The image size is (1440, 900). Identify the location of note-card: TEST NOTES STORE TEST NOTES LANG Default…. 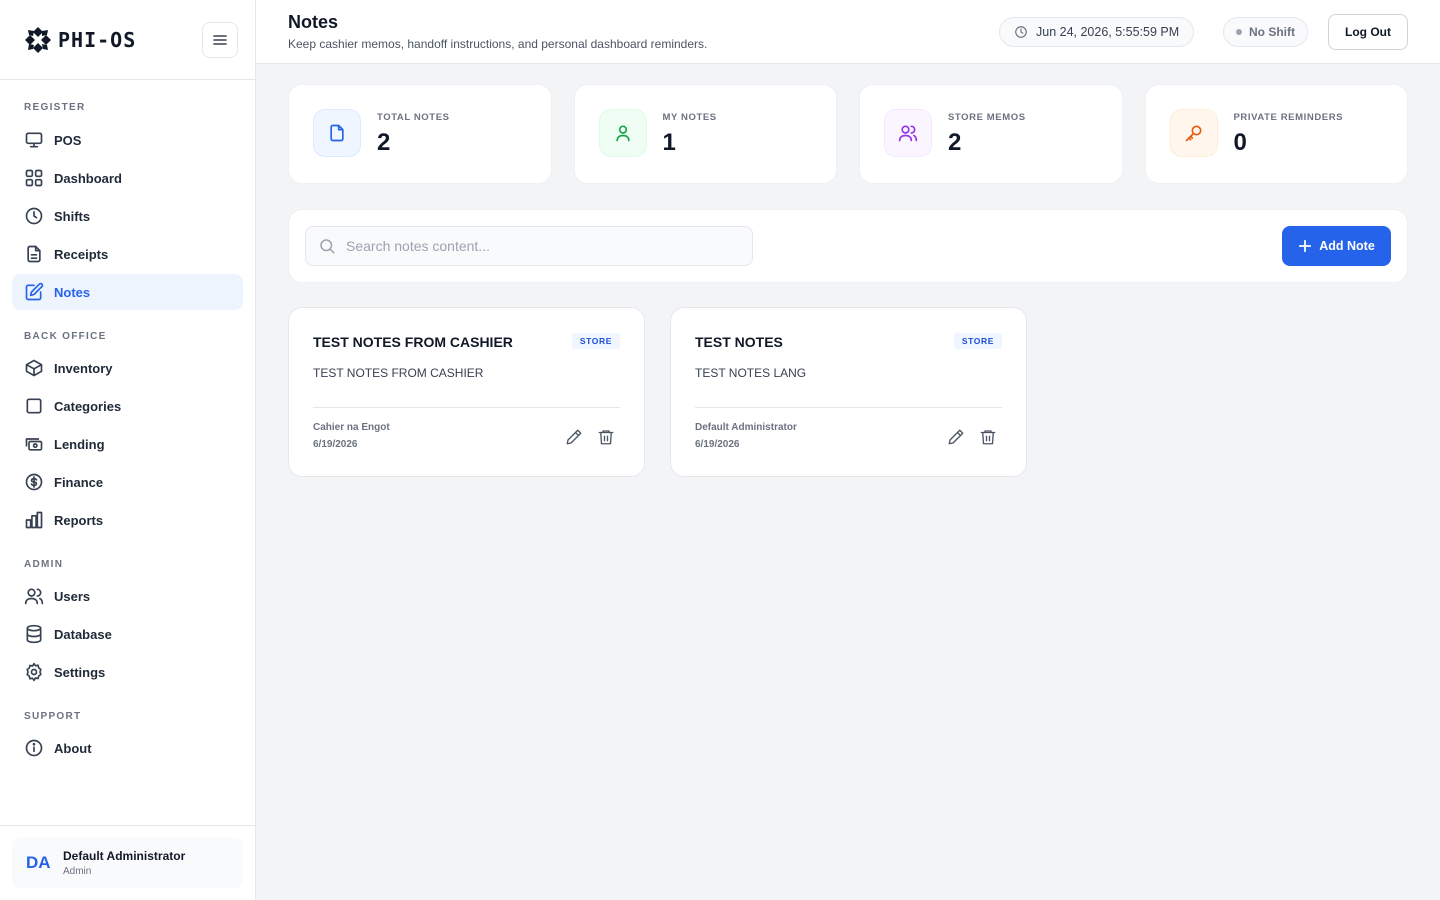
(848, 392).